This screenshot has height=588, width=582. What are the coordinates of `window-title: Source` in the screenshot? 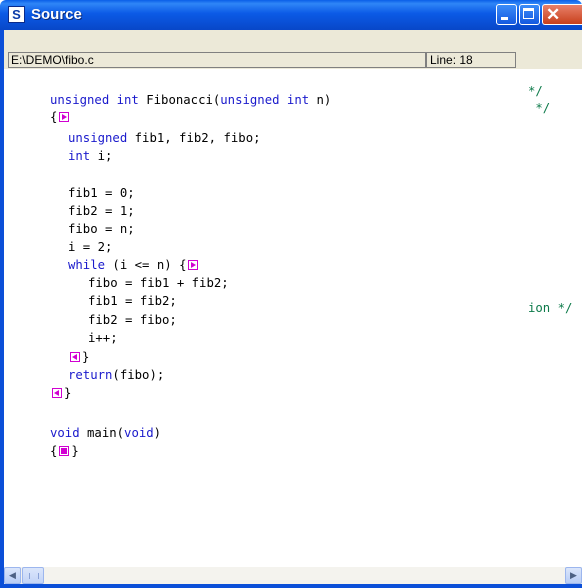 It's located at (56, 14).